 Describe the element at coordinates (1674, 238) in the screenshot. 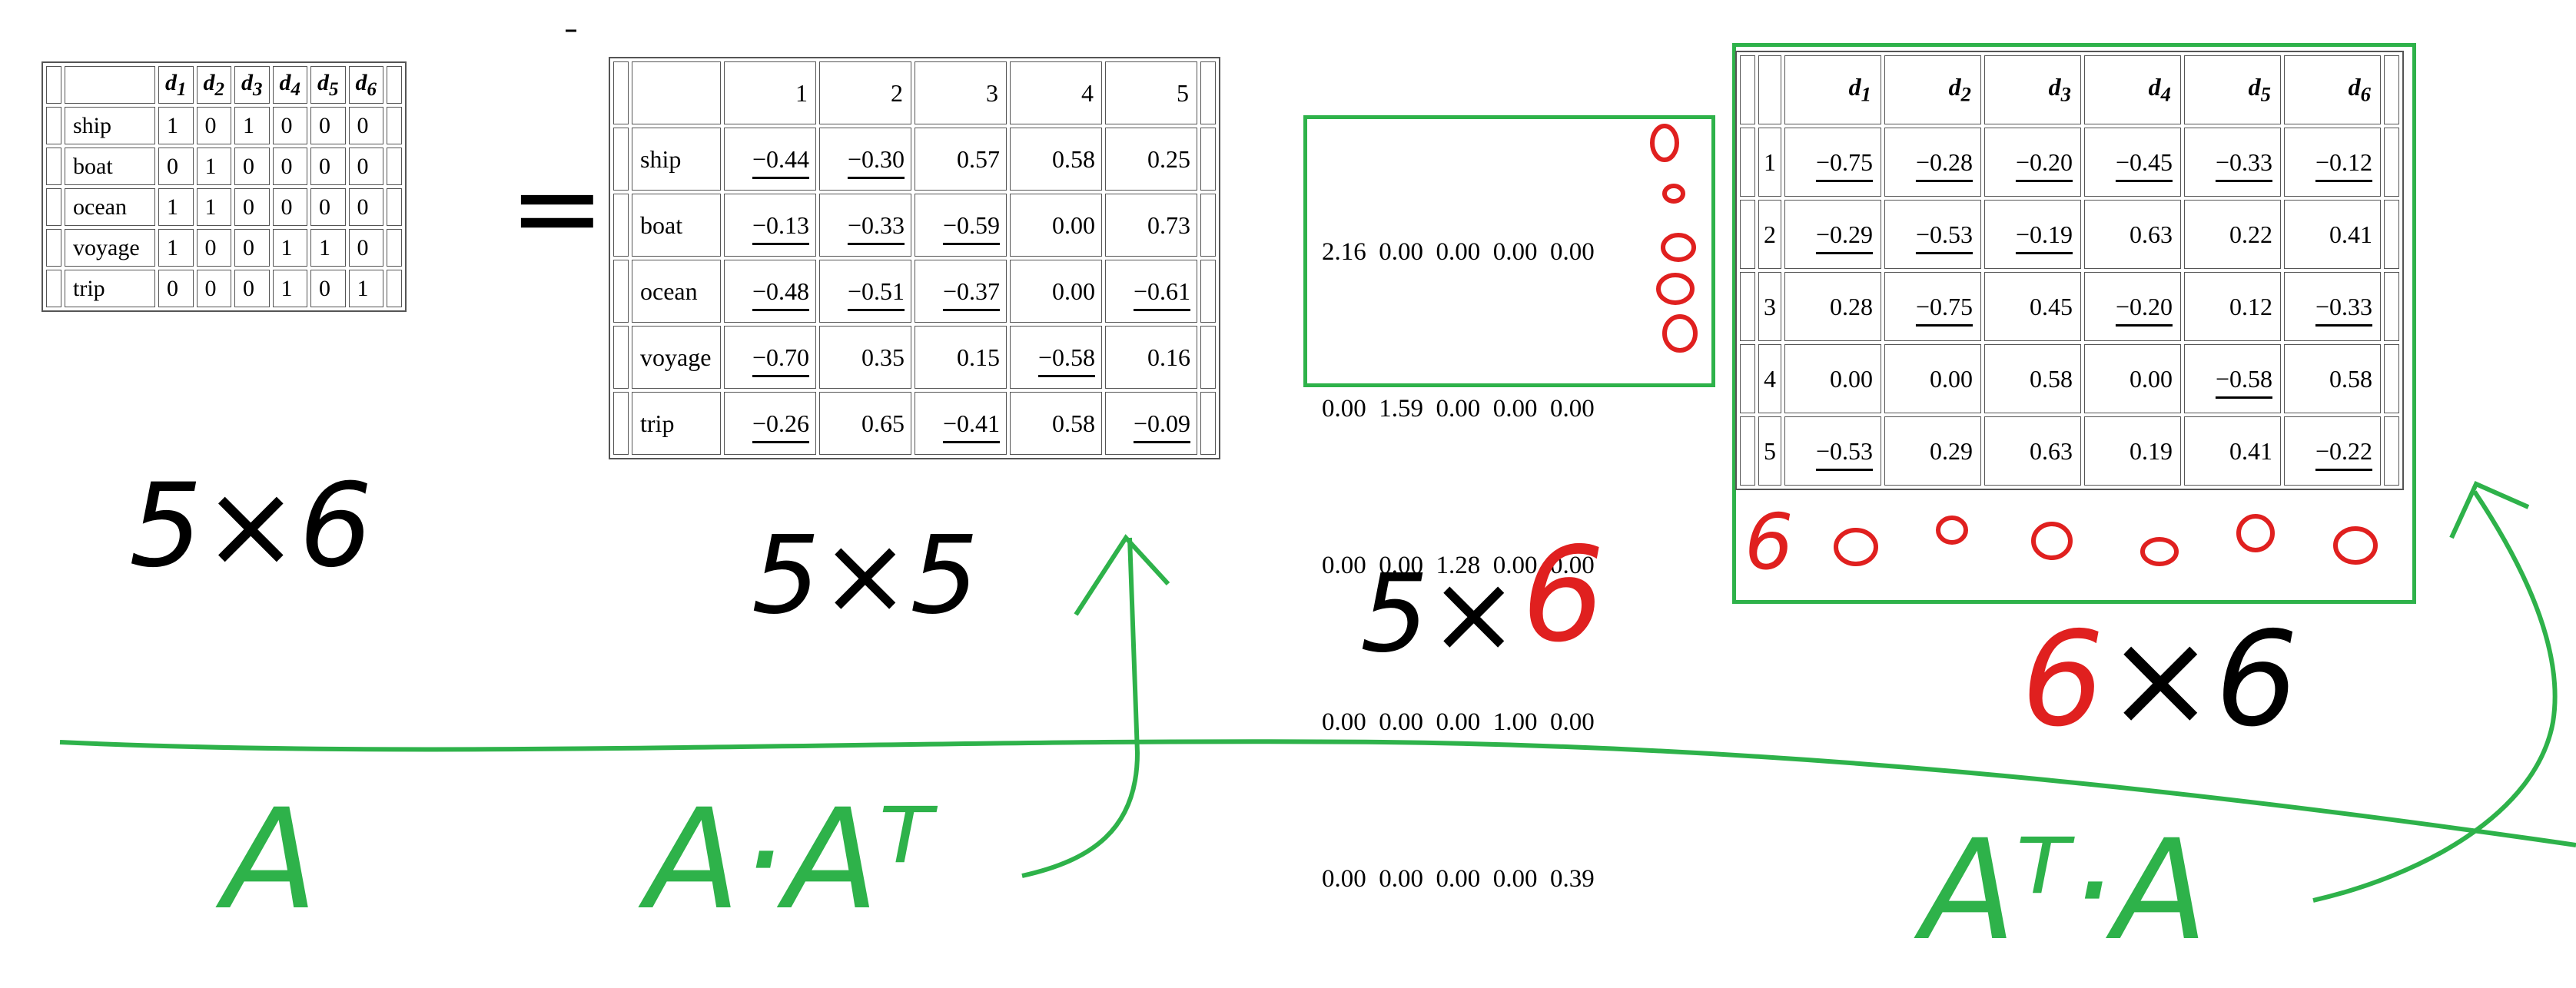

I see `sigma-zero-marks` at that location.